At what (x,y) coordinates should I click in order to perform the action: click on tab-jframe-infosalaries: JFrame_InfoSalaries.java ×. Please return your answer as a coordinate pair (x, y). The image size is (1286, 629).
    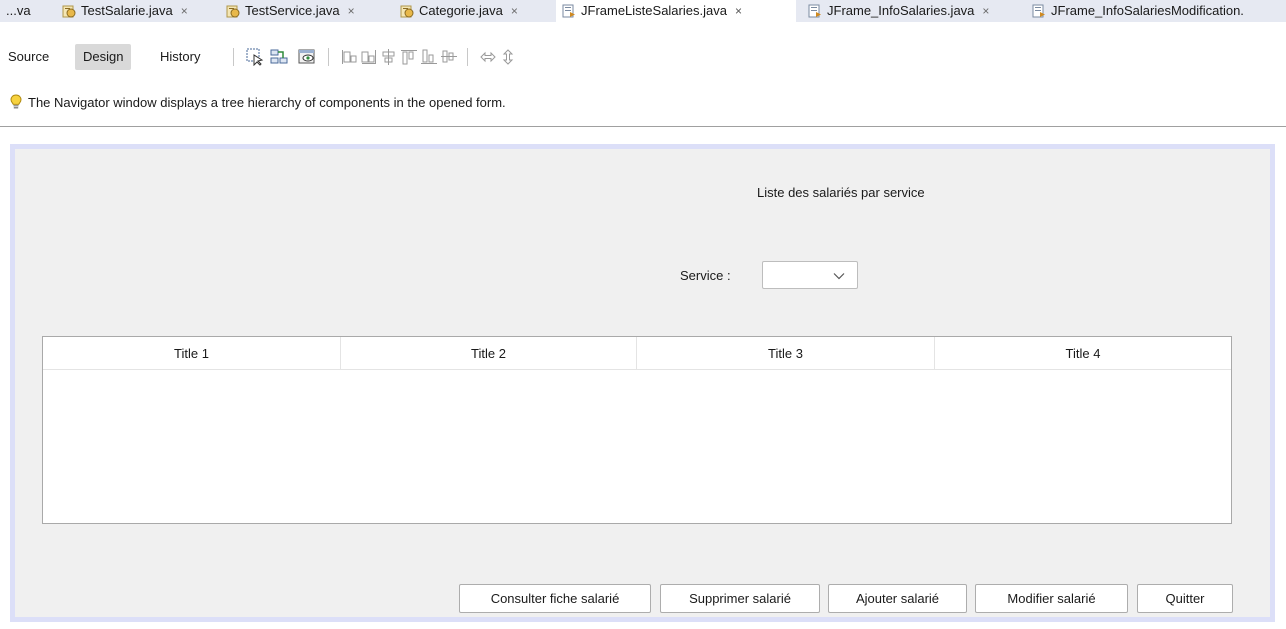
    Looking at the image, I should click on (912, 11).